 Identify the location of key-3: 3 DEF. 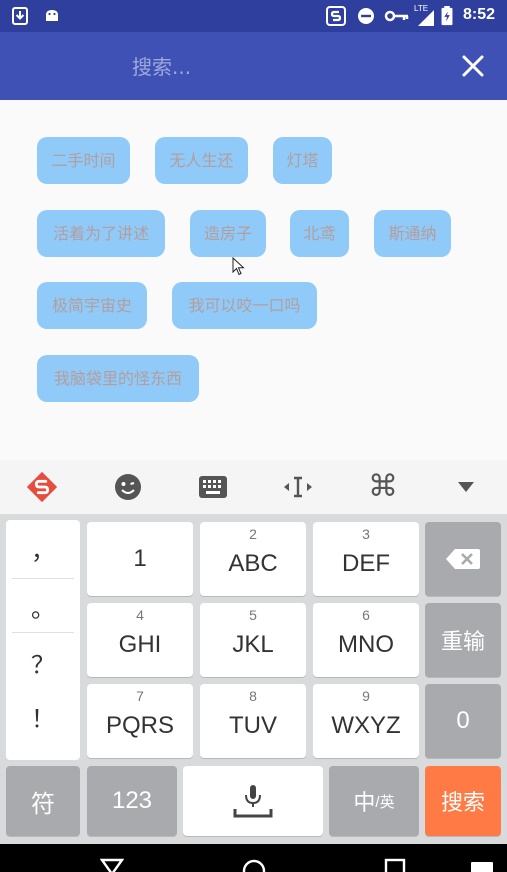
(366, 559).